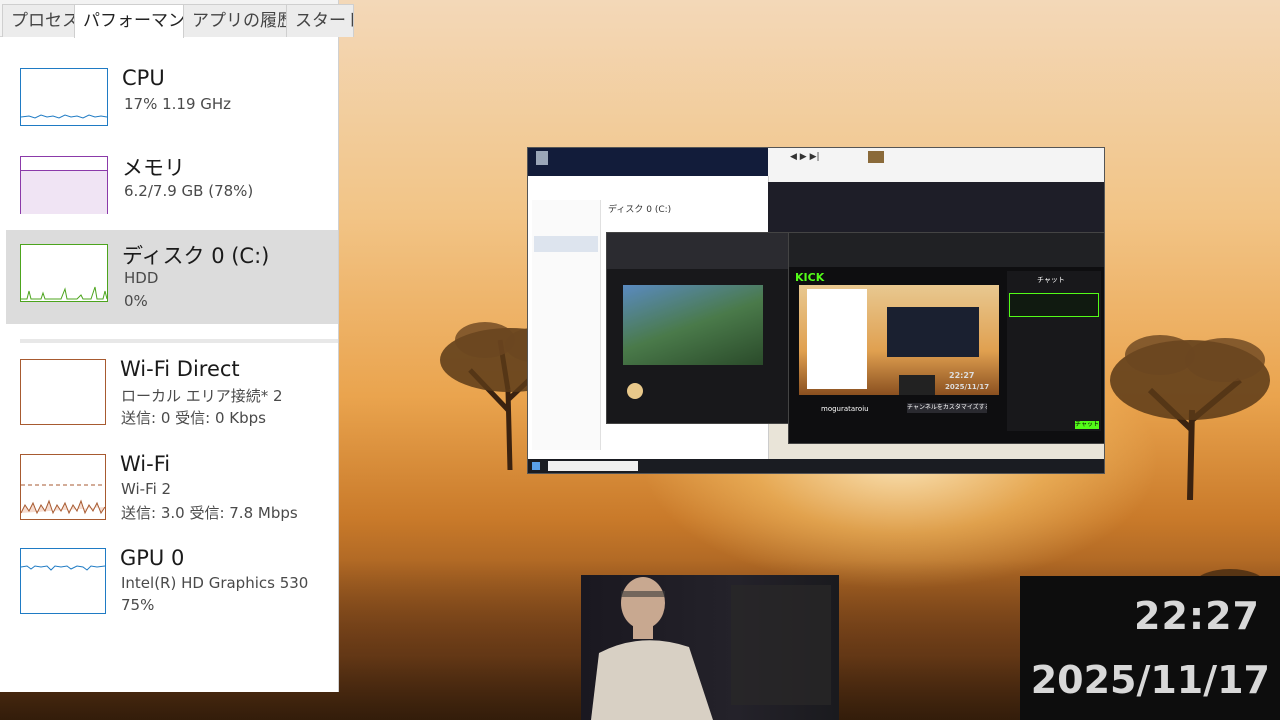  Describe the element at coordinates (947, 408) in the screenshot. I see `kick-customize-button: チャンネルをカスタマイズする。` at that location.